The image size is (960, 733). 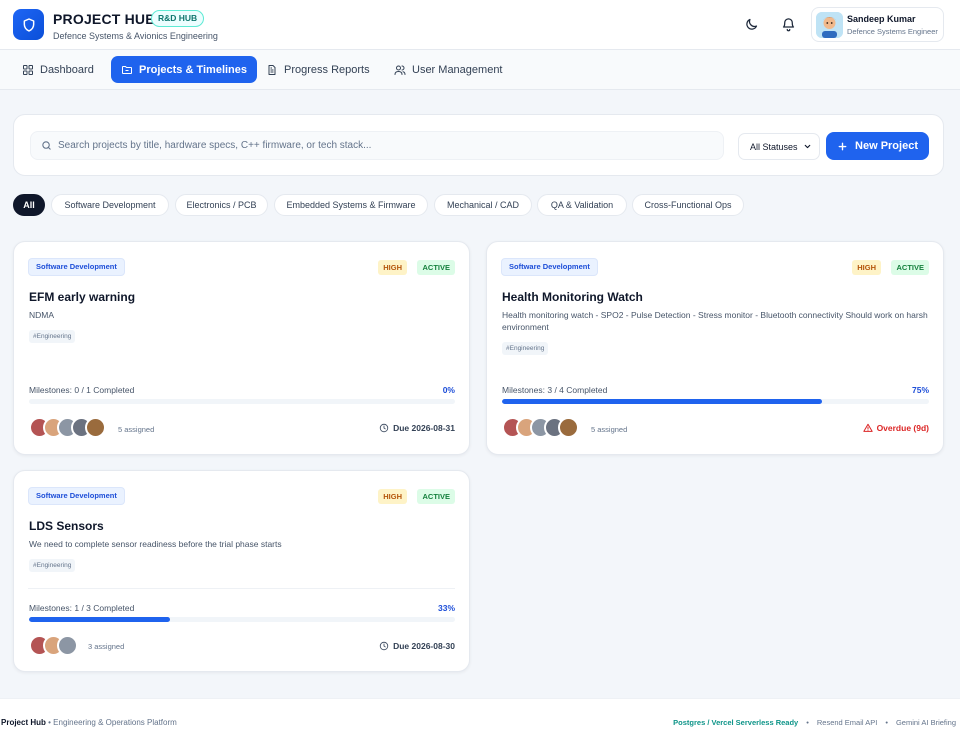 I want to click on filter-chip-embedded: Embedded Systems & Firmware, so click(x=351, y=205).